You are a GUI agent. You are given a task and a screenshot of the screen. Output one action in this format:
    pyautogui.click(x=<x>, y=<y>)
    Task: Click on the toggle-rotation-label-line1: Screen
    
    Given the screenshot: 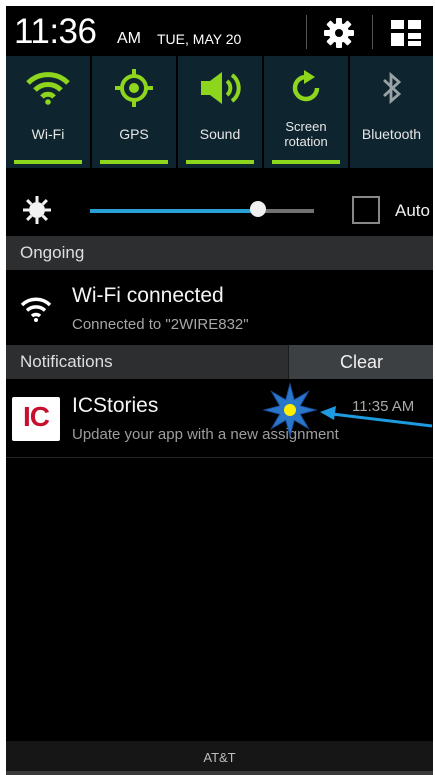 What is the action you would take?
    pyautogui.click(x=306, y=126)
    